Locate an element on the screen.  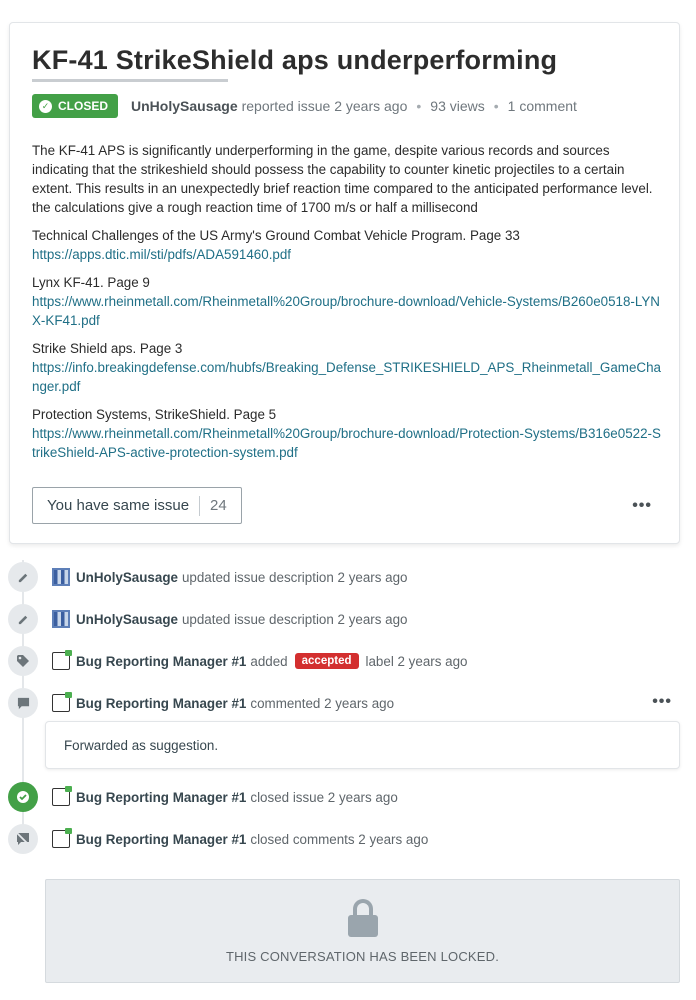
issue-title: KF-41 StrikeShield aps underperforming is located at coordinates (295, 60).